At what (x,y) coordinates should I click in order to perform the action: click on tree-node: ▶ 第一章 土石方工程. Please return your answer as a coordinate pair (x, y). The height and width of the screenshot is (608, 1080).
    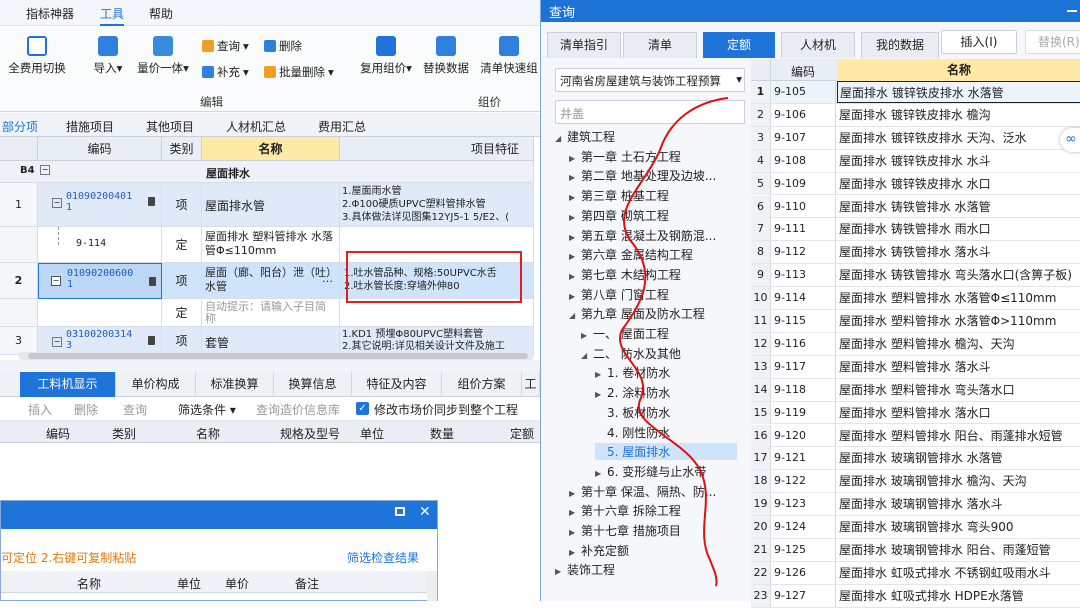
    Looking at the image, I should click on (625, 156).